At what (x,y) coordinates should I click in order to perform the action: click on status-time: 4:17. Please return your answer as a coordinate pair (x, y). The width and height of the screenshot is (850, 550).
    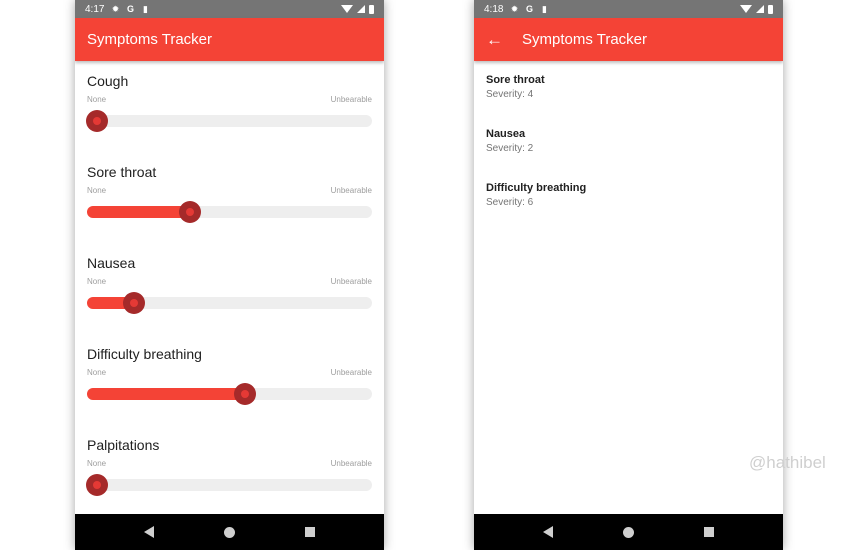
    Looking at the image, I should click on (95, 9).